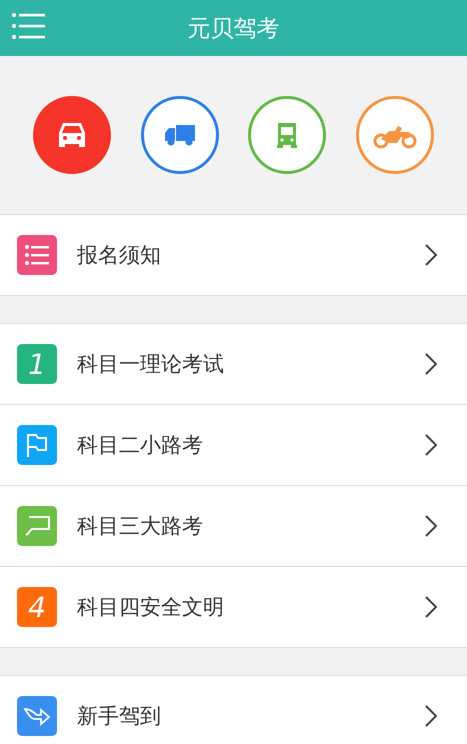 This screenshot has height=744, width=467. What do you see at coordinates (151, 364) in the screenshot?
I see `row-label: 科目一理论考试` at bounding box center [151, 364].